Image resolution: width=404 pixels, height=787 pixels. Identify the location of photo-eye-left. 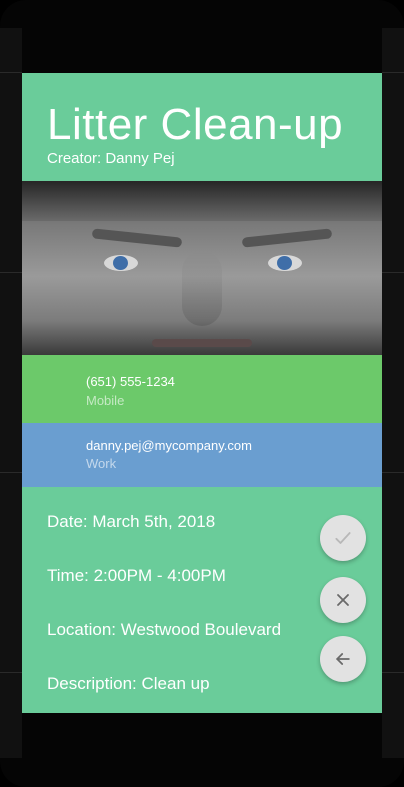
(121, 263).